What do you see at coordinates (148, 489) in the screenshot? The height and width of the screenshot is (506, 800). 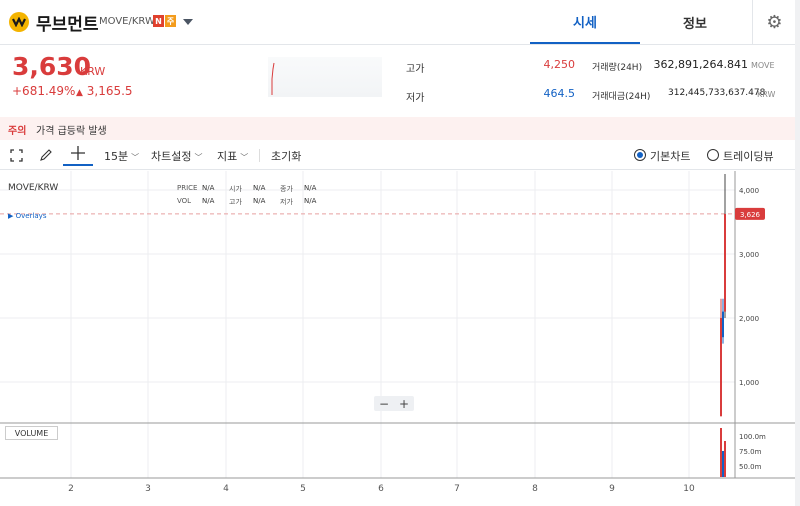 I see `x-tick-label: 3` at bounding box center [148, 489].